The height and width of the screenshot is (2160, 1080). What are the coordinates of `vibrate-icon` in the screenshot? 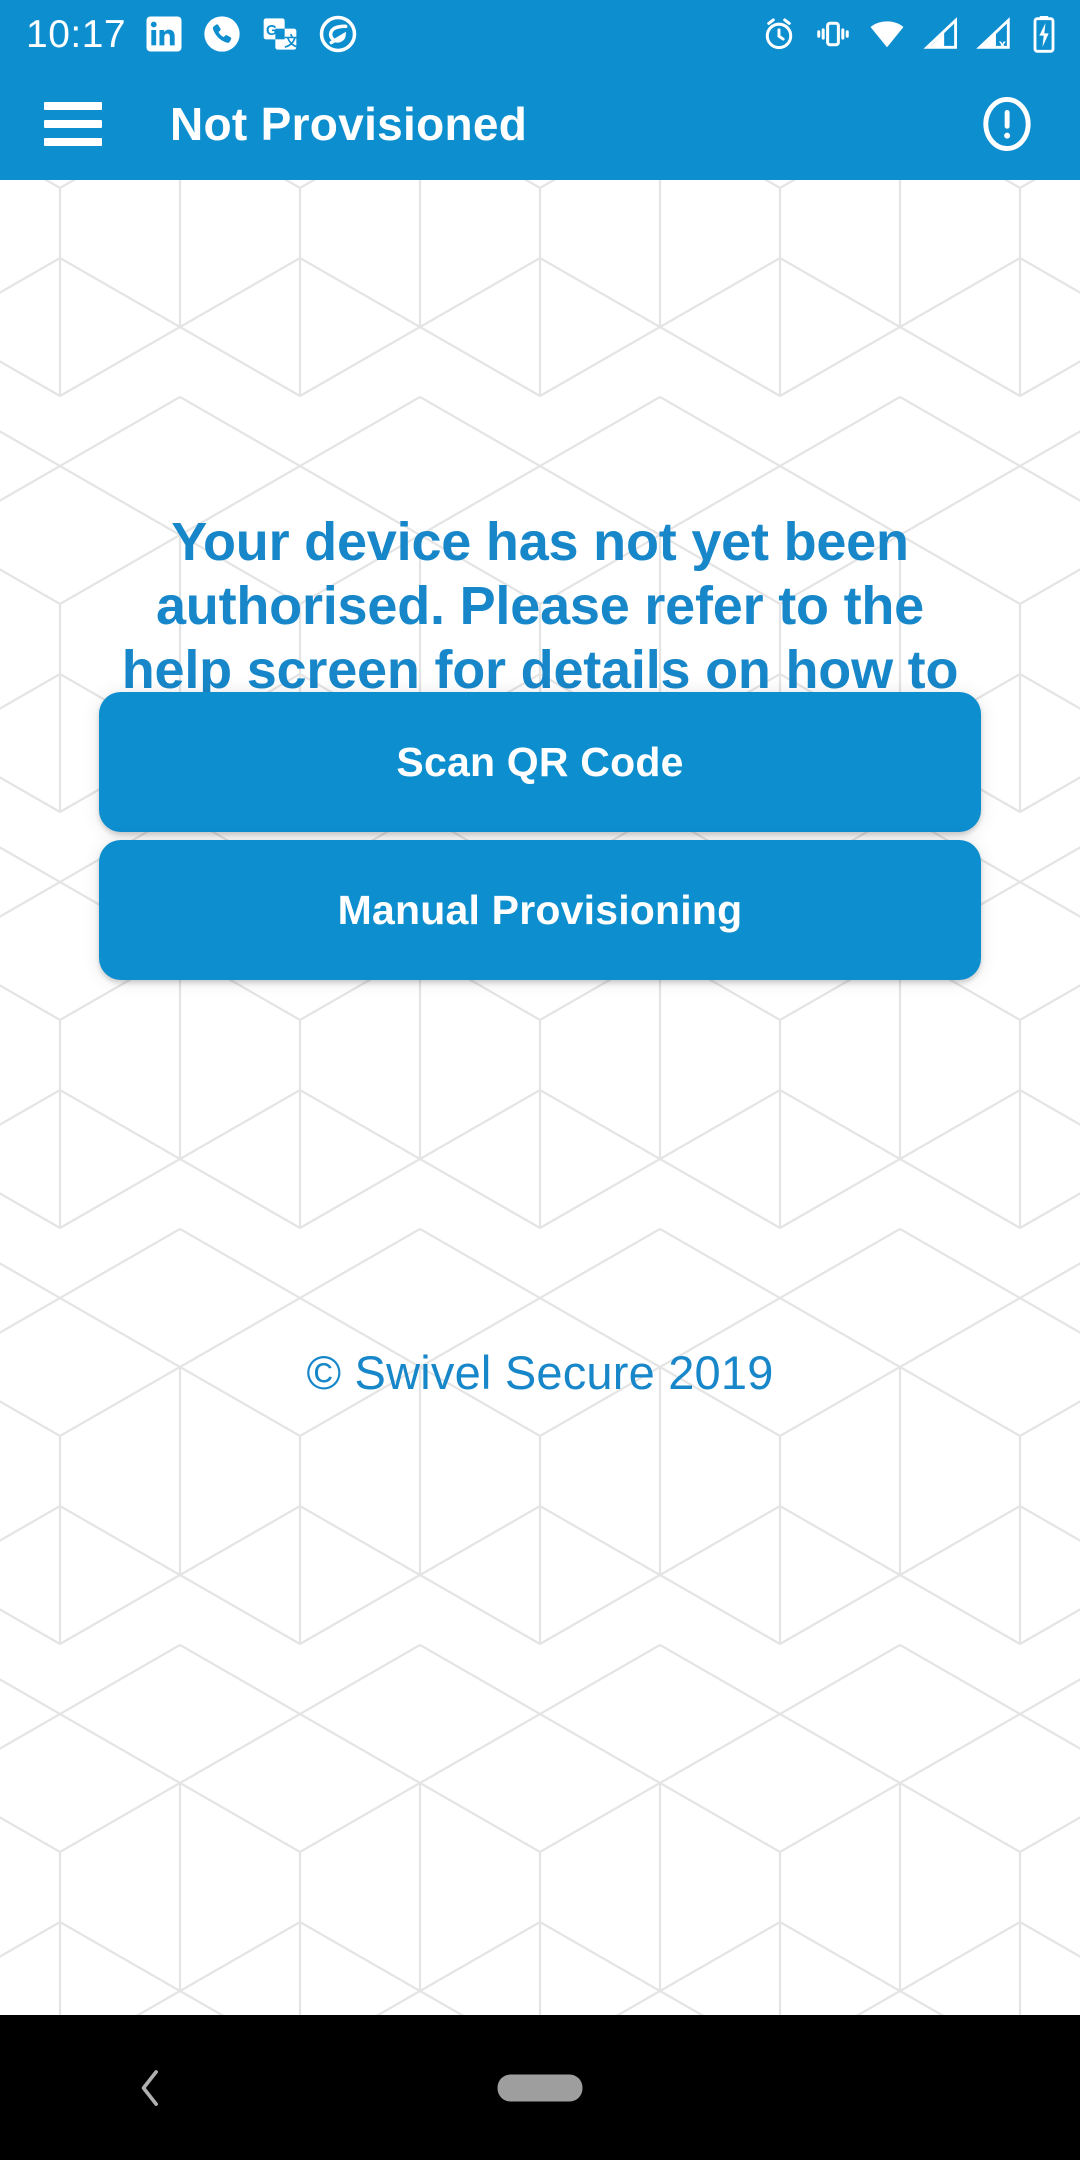 It's located at (833, 34).